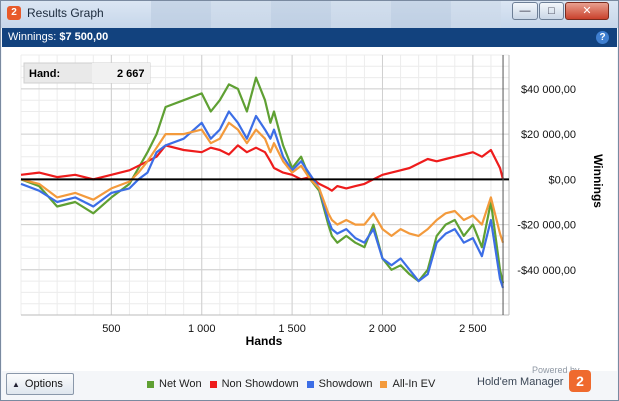  I want to click on y-tick-label: $0,00, so click(562, 180).